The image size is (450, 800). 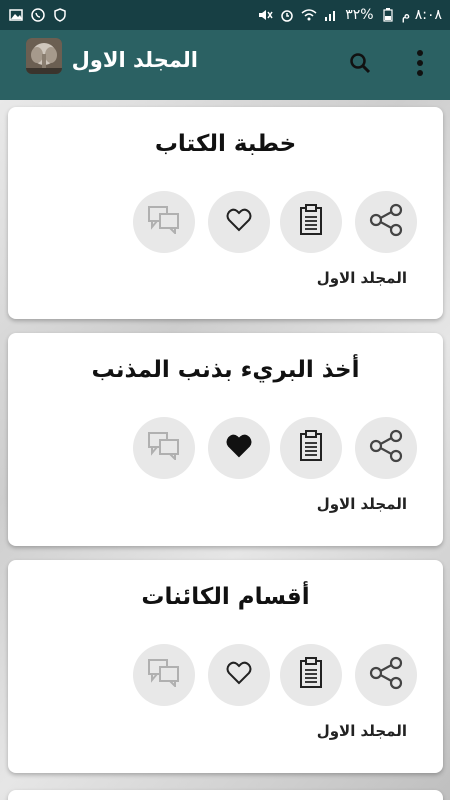 I want to click on more-menu-button, so click(x=420, y=65).